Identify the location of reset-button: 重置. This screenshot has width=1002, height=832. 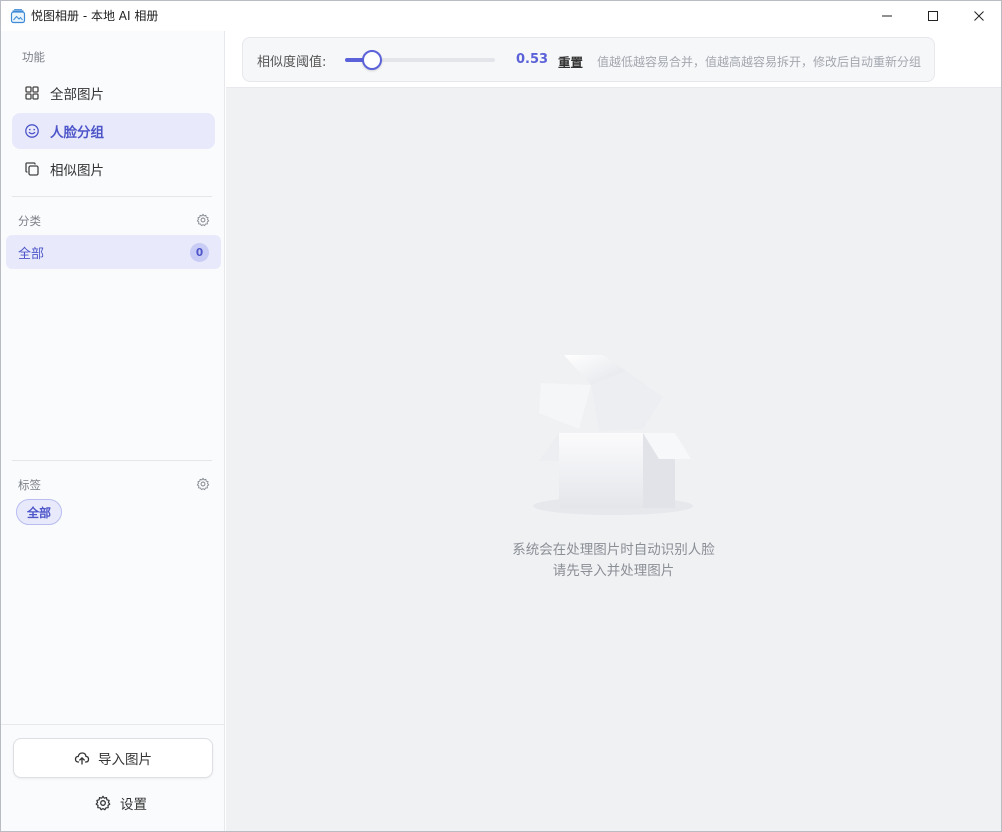
(570, 61).